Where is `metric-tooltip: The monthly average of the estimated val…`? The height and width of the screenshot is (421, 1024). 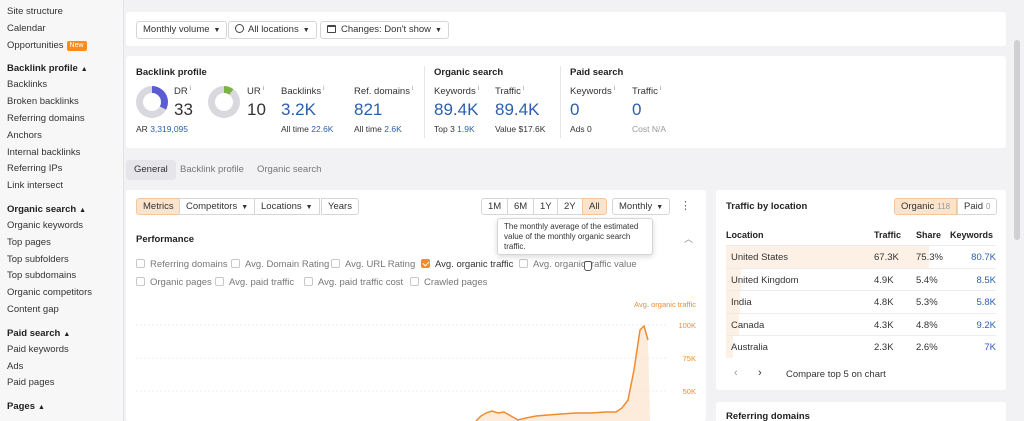
metric-tooltip: The monthly average of the estimated val… is located at coordinates (575, 236).